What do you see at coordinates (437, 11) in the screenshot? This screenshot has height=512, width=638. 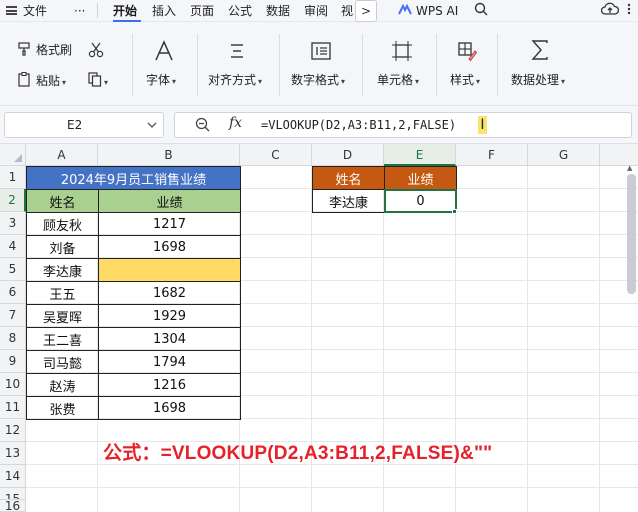 I see `wps-ai-label: WPS AI` at bounding box center [437, 11].